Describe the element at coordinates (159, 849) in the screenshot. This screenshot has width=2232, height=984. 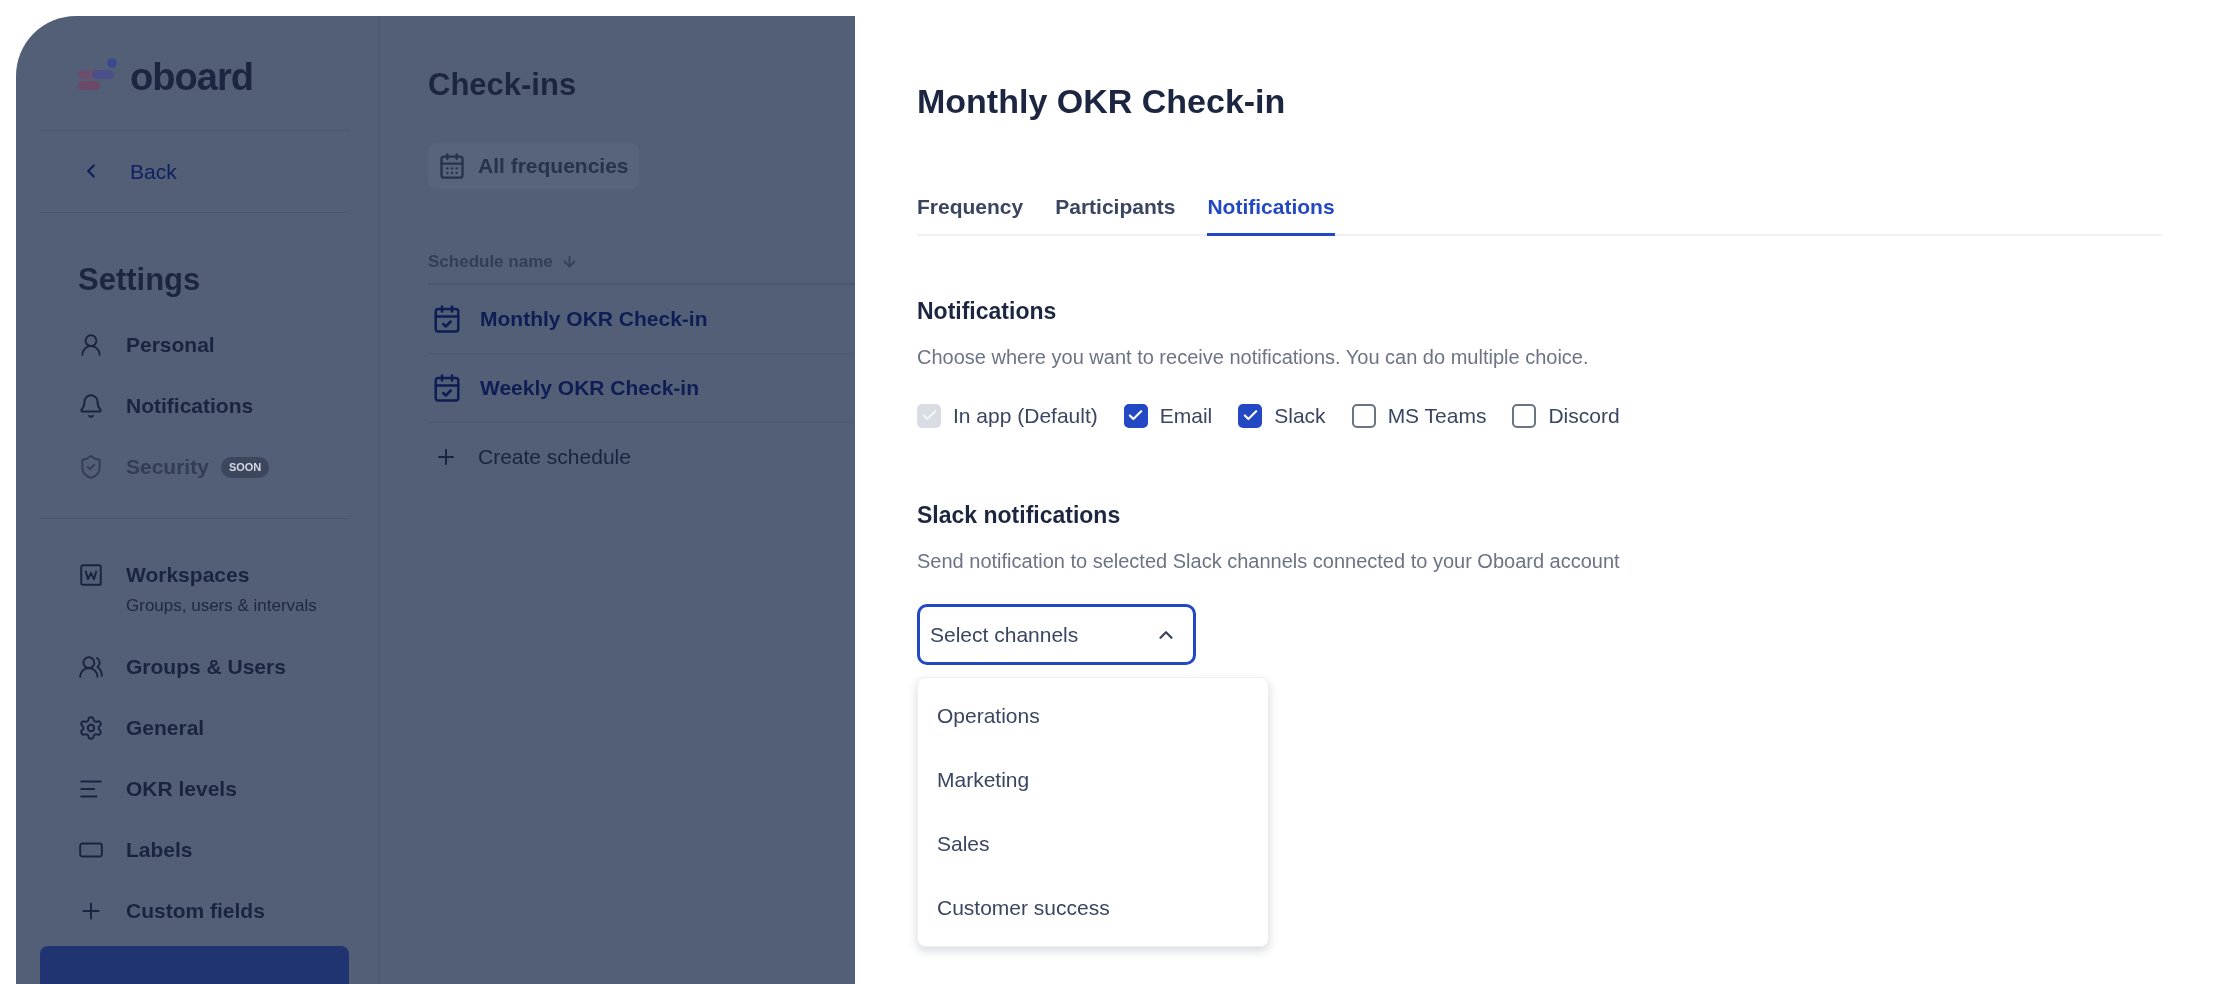
I see `sidebar-item-label: Labels` at that location.